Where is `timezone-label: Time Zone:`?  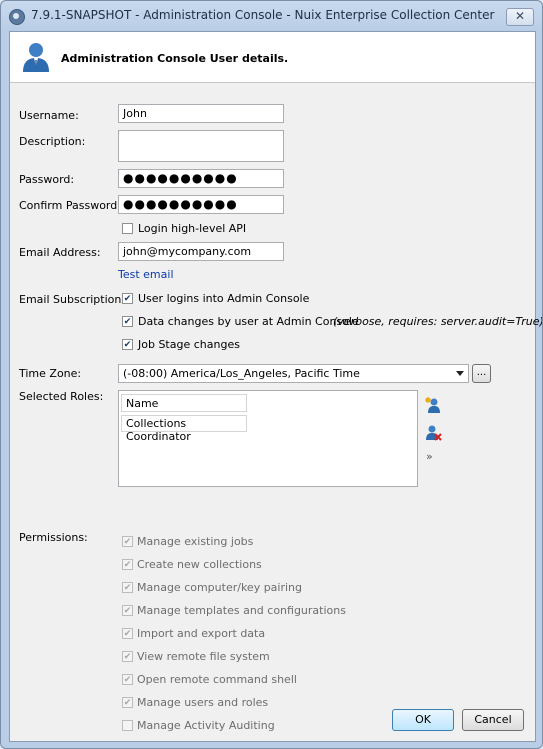 timezone-label: Time Zone: is located at coordinates (50, 373).